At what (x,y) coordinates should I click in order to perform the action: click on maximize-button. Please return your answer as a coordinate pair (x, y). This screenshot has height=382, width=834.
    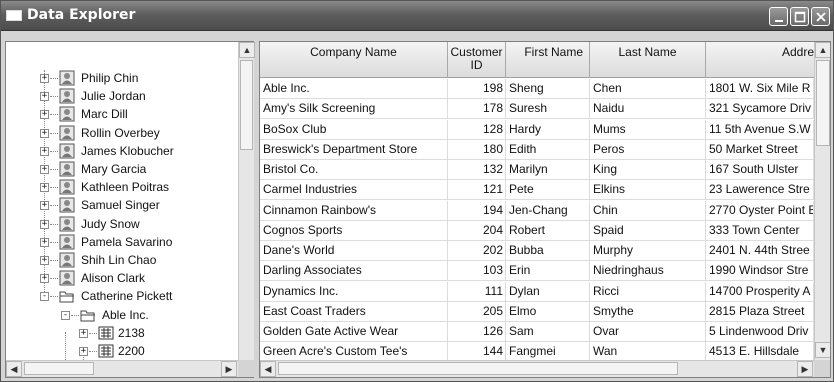
    Looking at the image, I should click on (799, 16).